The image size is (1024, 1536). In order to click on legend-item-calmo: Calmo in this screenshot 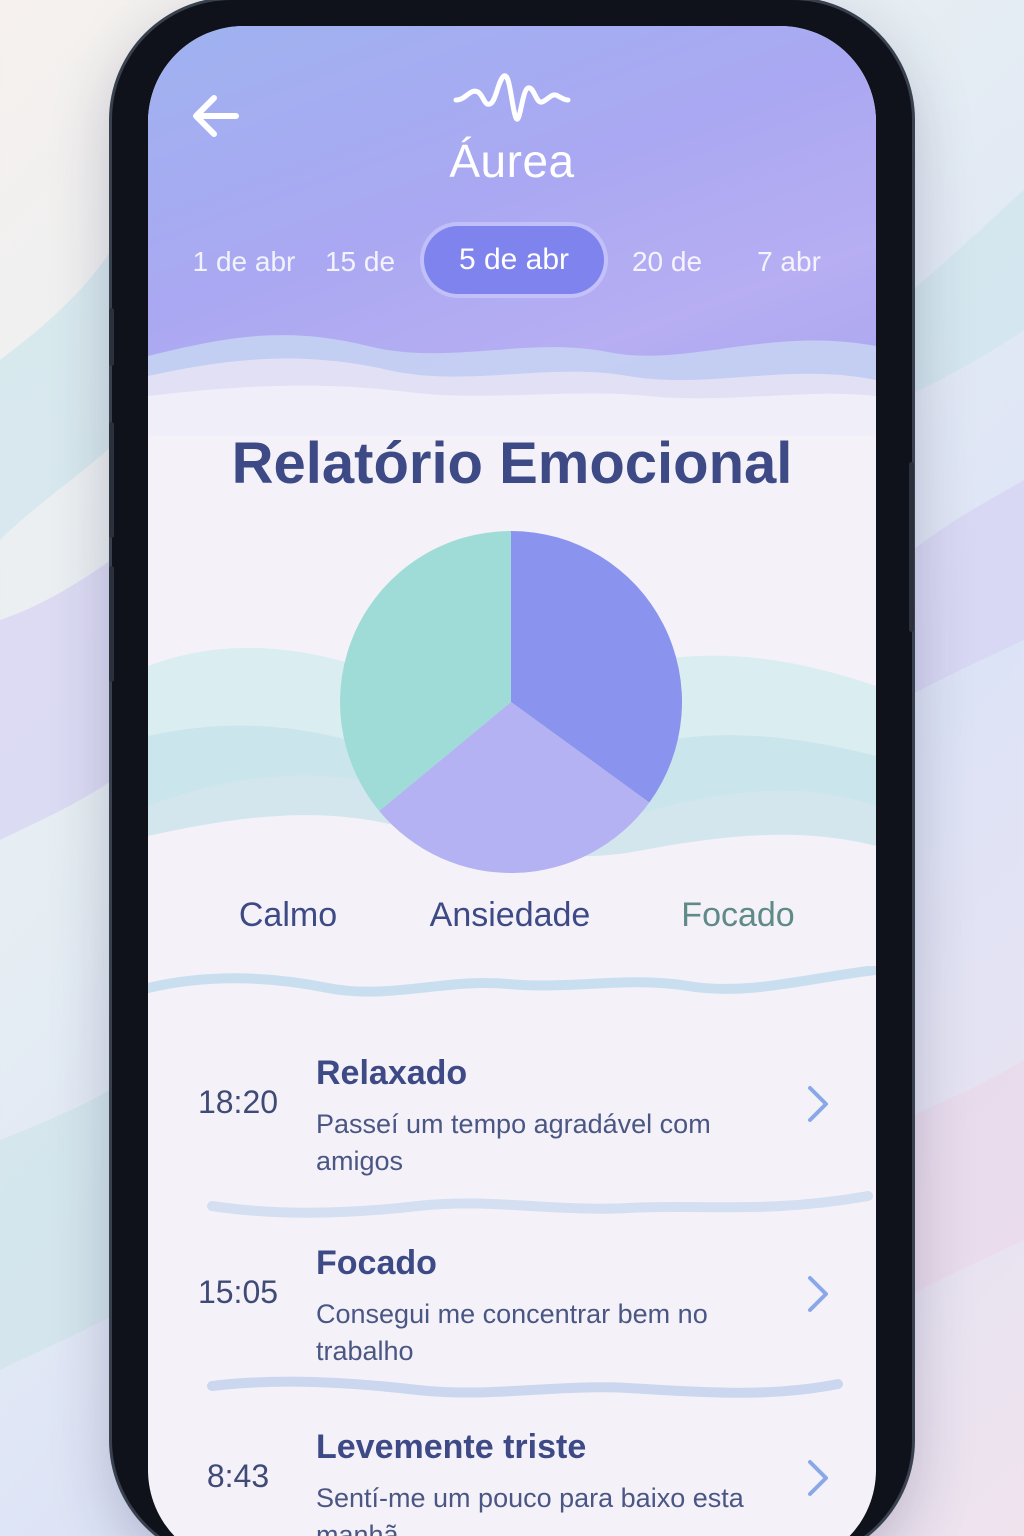, I will do `click(288, 915)`.